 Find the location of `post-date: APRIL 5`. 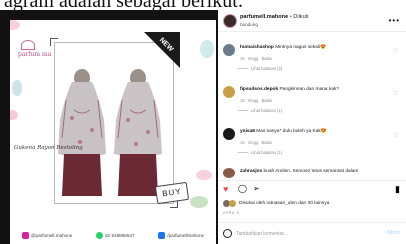

post-date: APRIL 5 is located at coordinates (231, 213).